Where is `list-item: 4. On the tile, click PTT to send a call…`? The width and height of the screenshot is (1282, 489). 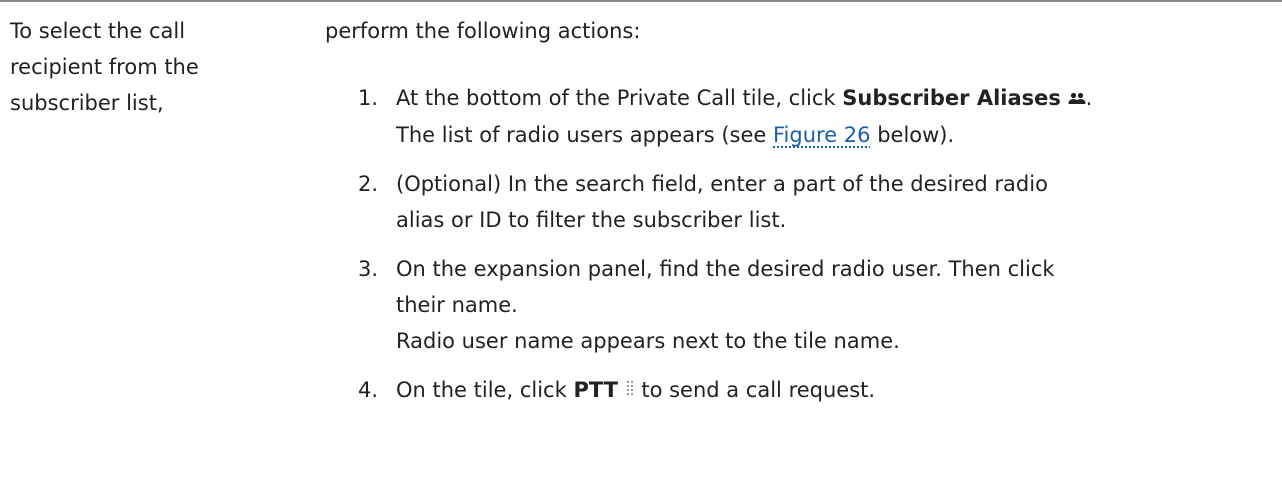 list-item: 4. On the tile, click PTT to send a call… is located at coordinates (813, 390).